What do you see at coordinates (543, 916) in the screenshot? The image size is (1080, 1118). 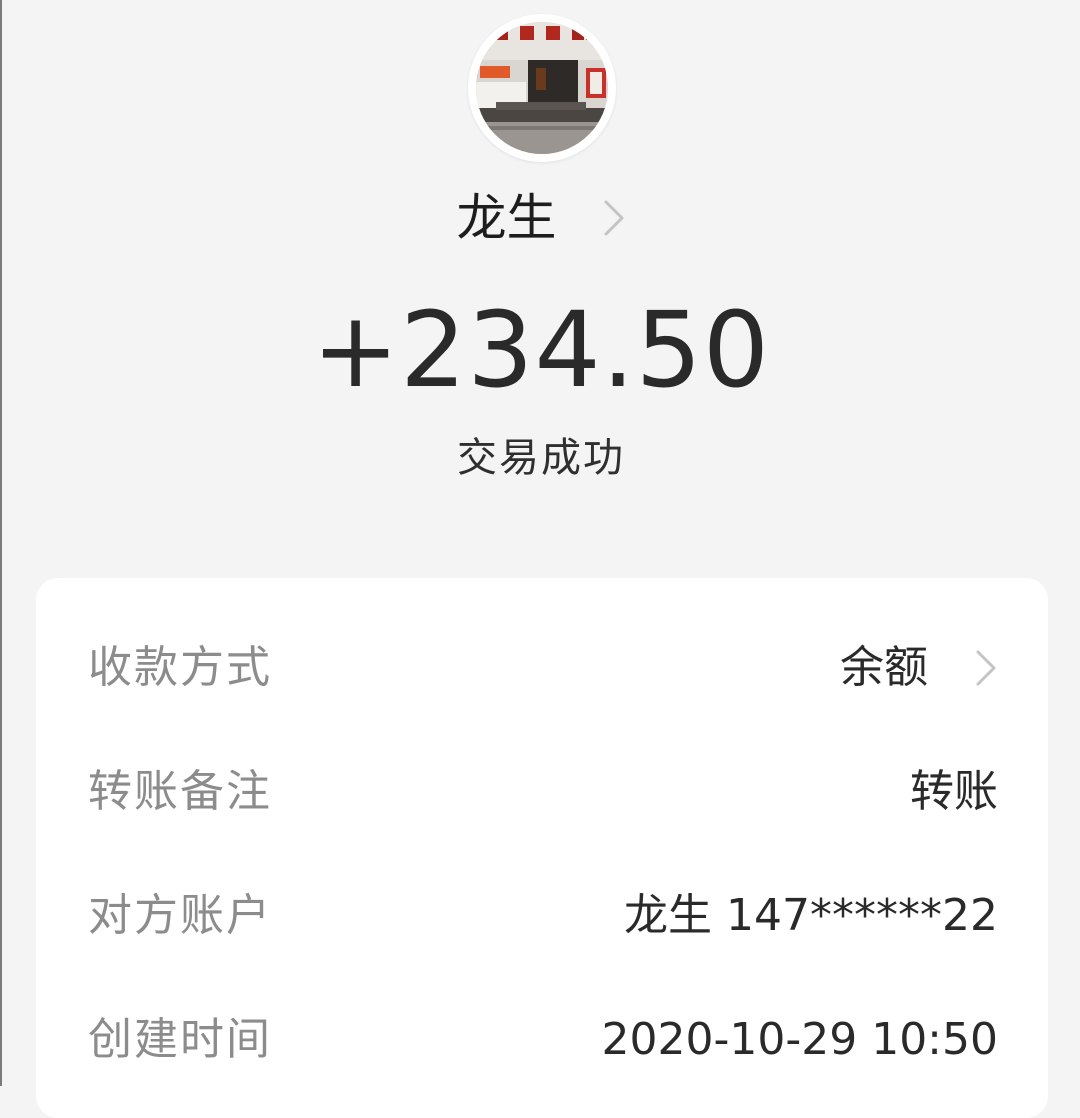 I see `detail-row-counterparty-account: 对方账户 龙生 147******22` at bounding box center [543, 916].